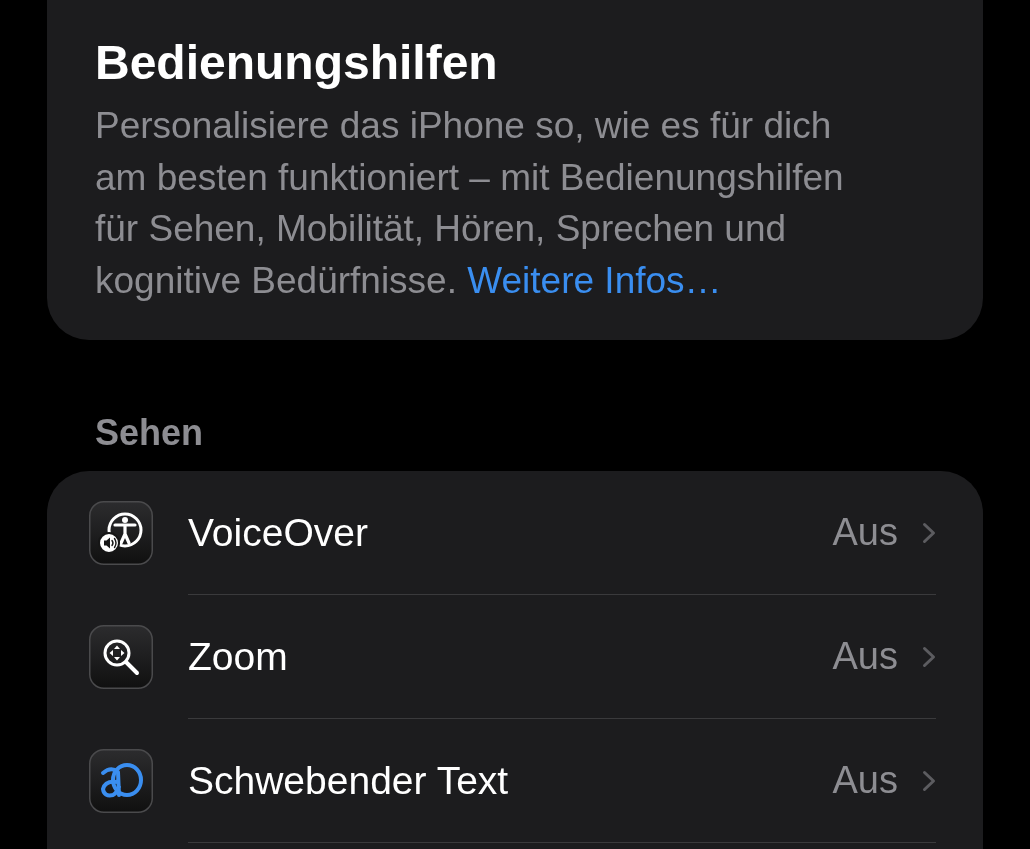  I want to click on intro-title: Bedienungshilfen, so click(297, 63).